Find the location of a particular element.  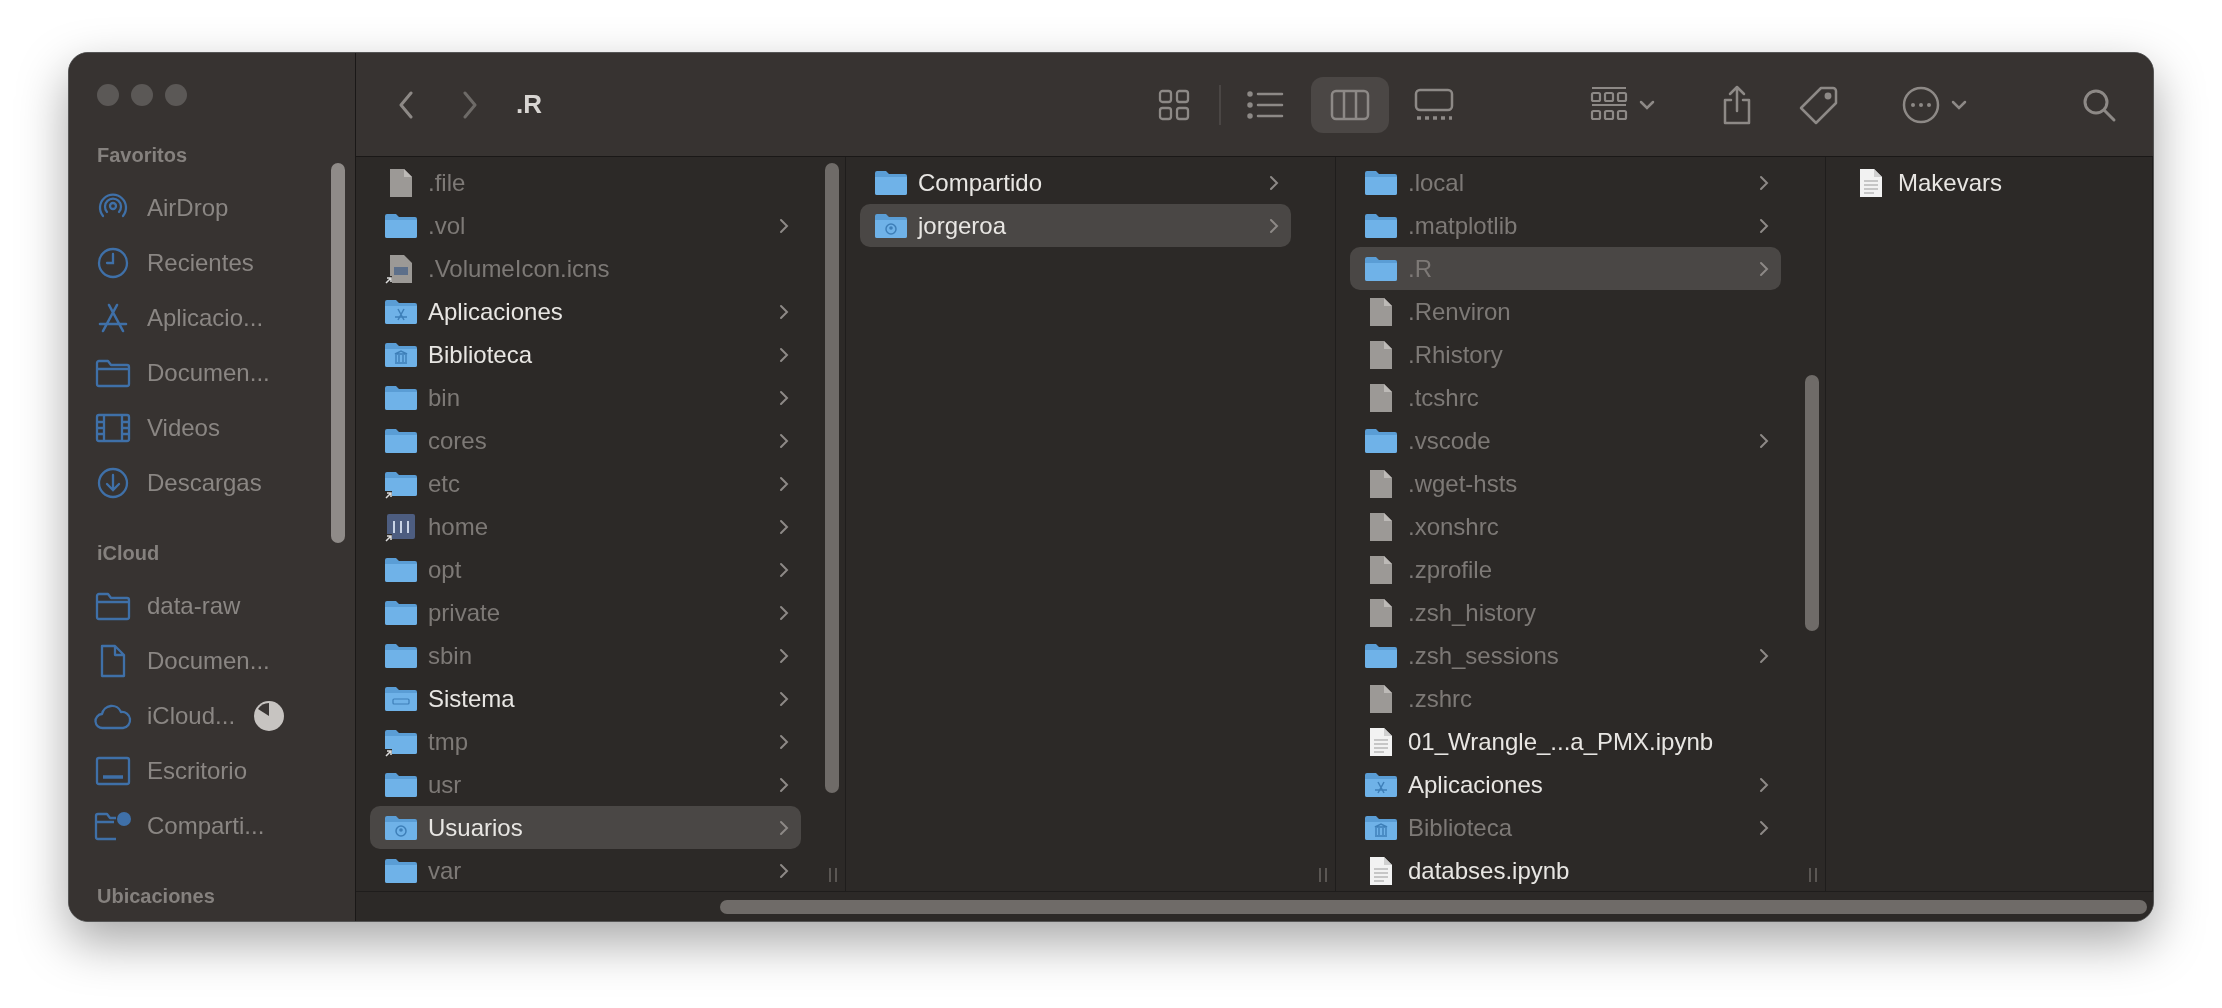

file-row: tmp is located at coordinates (585, 741).